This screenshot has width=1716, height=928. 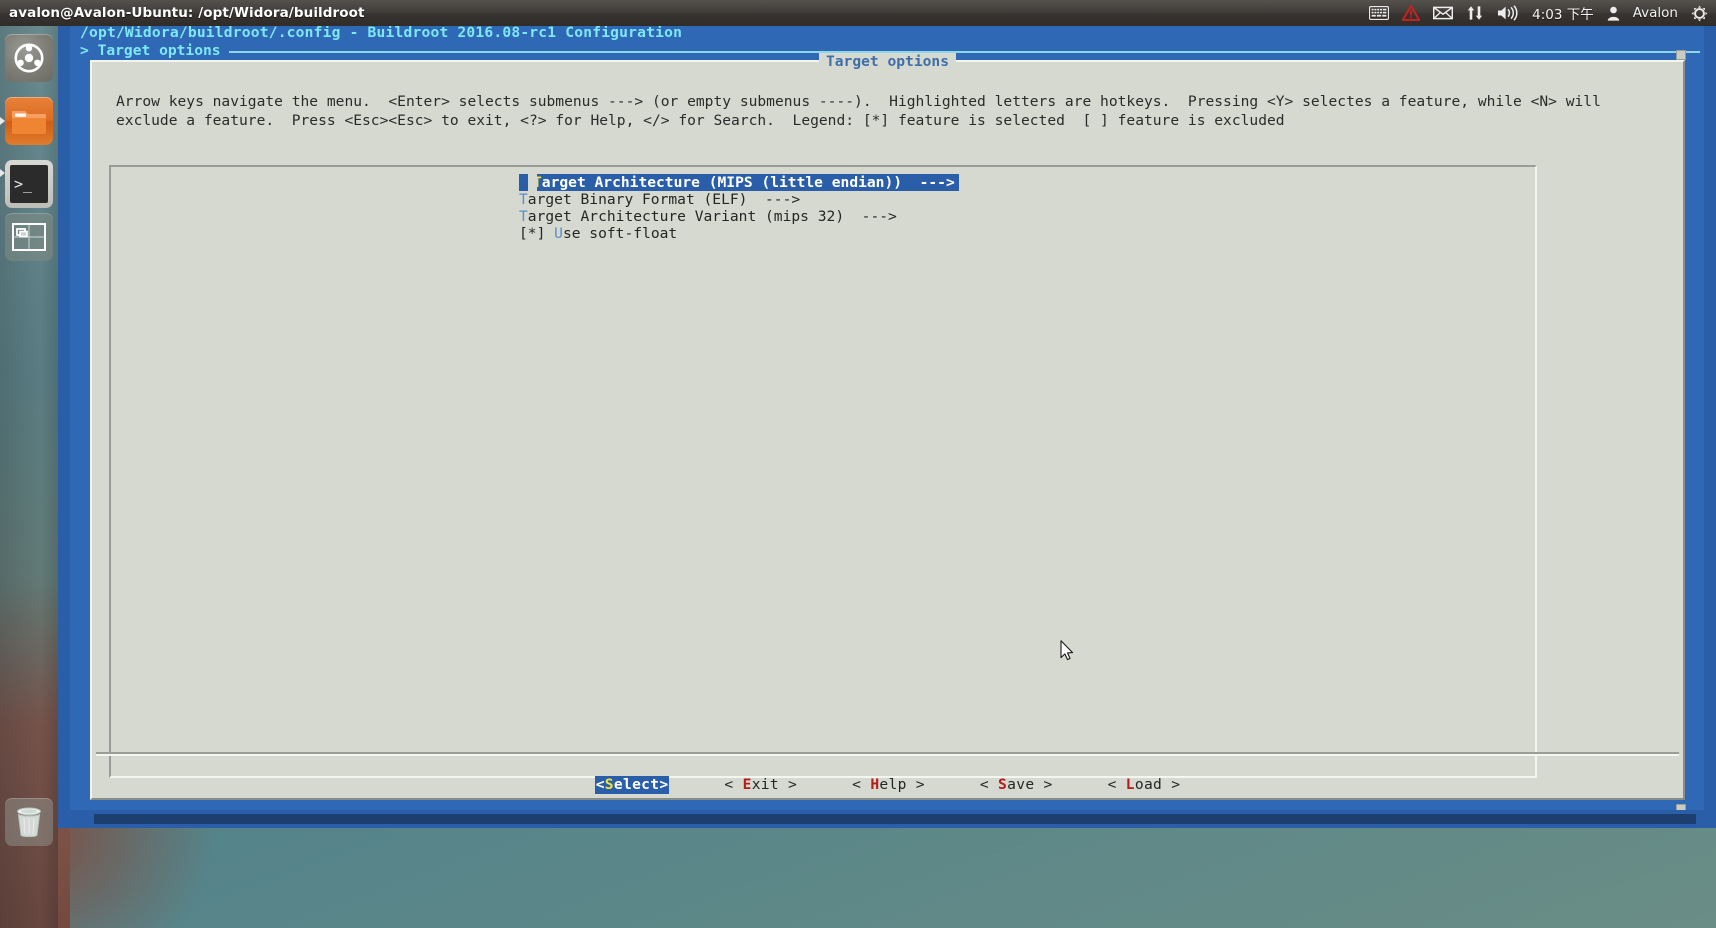 I want to click on menu-item-hotkey: U, so click(x=558, y=233).